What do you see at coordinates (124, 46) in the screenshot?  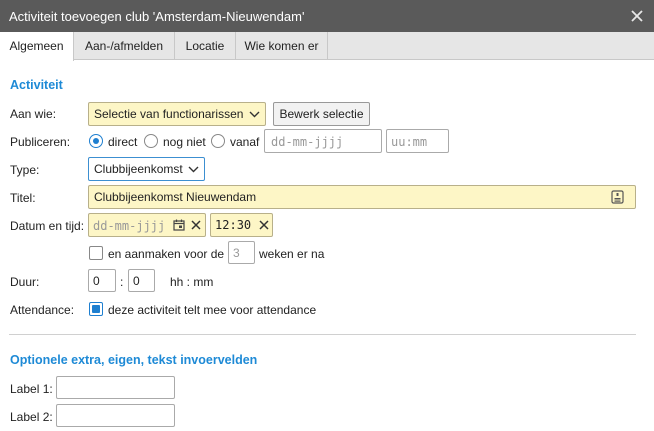 I see `tab-aan-afmelden: Aan-/afmelden` at bounding box center [124, 46].